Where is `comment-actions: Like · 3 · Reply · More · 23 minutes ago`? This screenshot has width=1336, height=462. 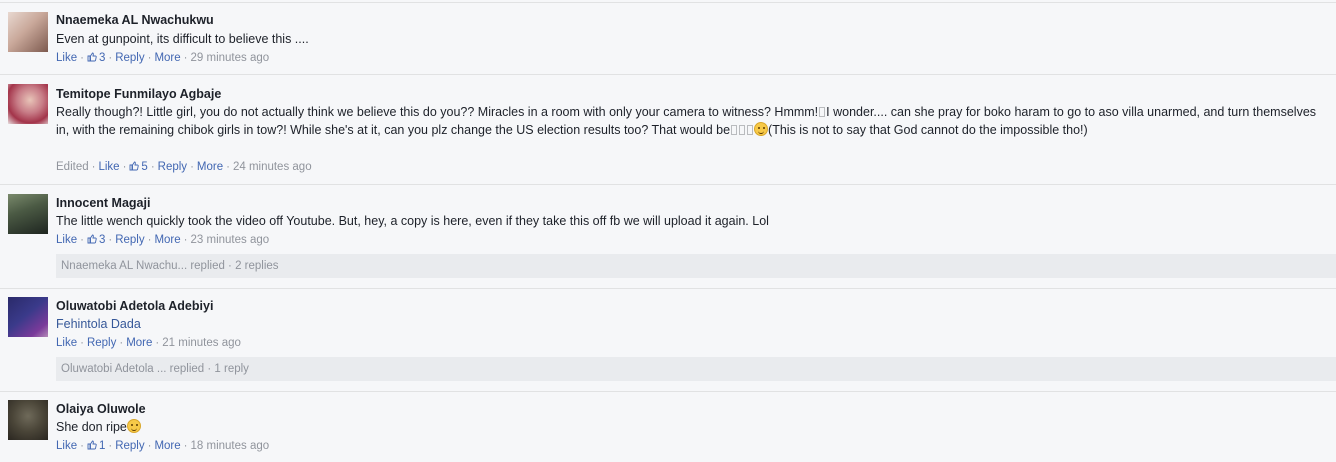
comment-actions: Like · 3 · Reply · More · 23 minutes ago is located at coordinates (163, 240).